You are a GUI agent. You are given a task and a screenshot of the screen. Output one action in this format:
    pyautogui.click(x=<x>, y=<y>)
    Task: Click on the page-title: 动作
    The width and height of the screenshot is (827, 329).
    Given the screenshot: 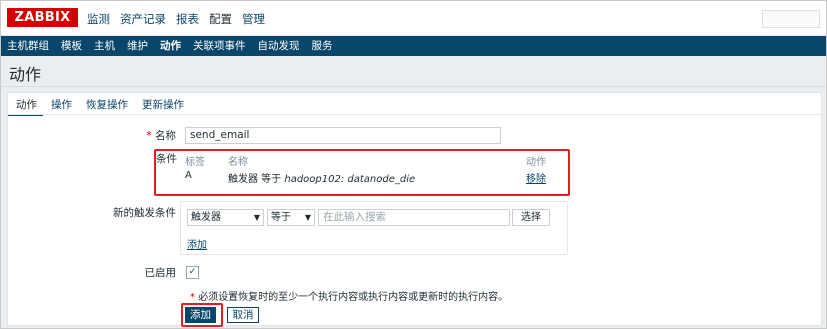 What is the action you would take?
    pyautogui.click(x=25, y=74)
    